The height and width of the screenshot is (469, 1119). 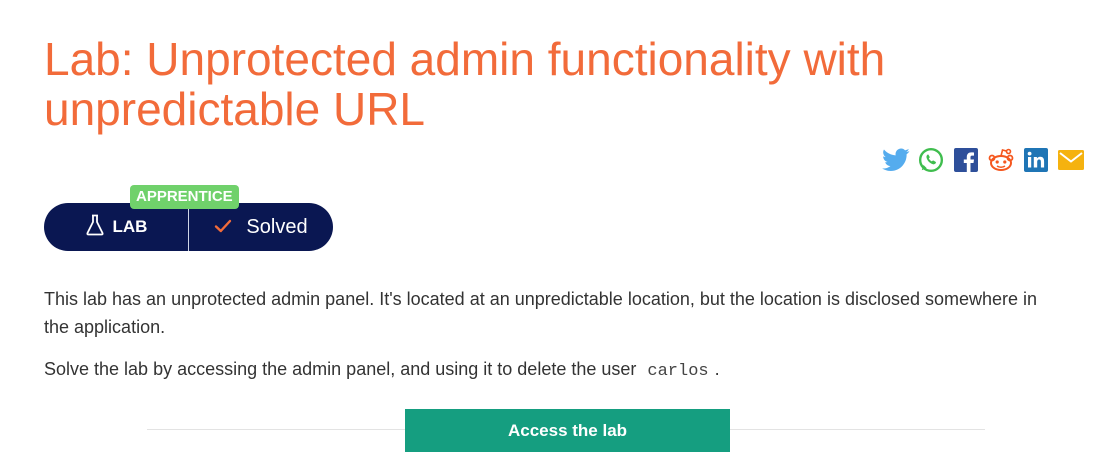 I want to click on lab-type: LAB, so click(x=116, y=227).